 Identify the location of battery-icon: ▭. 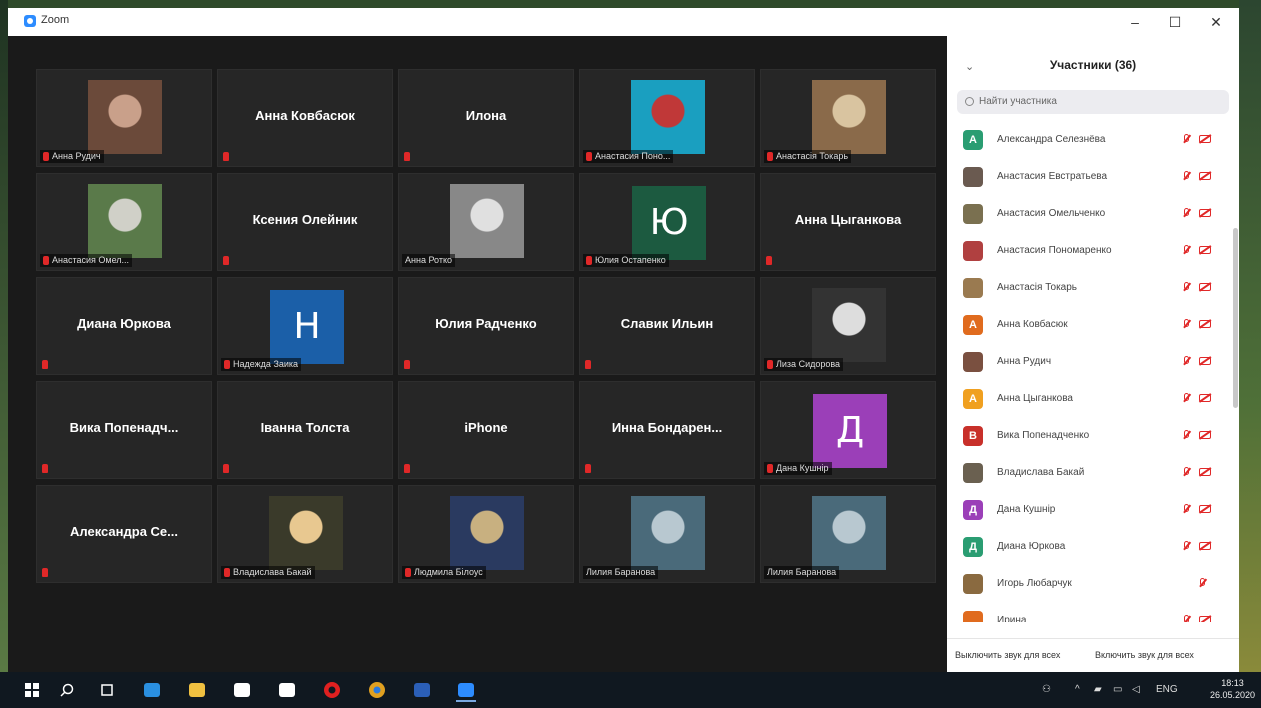
(1117, 689).